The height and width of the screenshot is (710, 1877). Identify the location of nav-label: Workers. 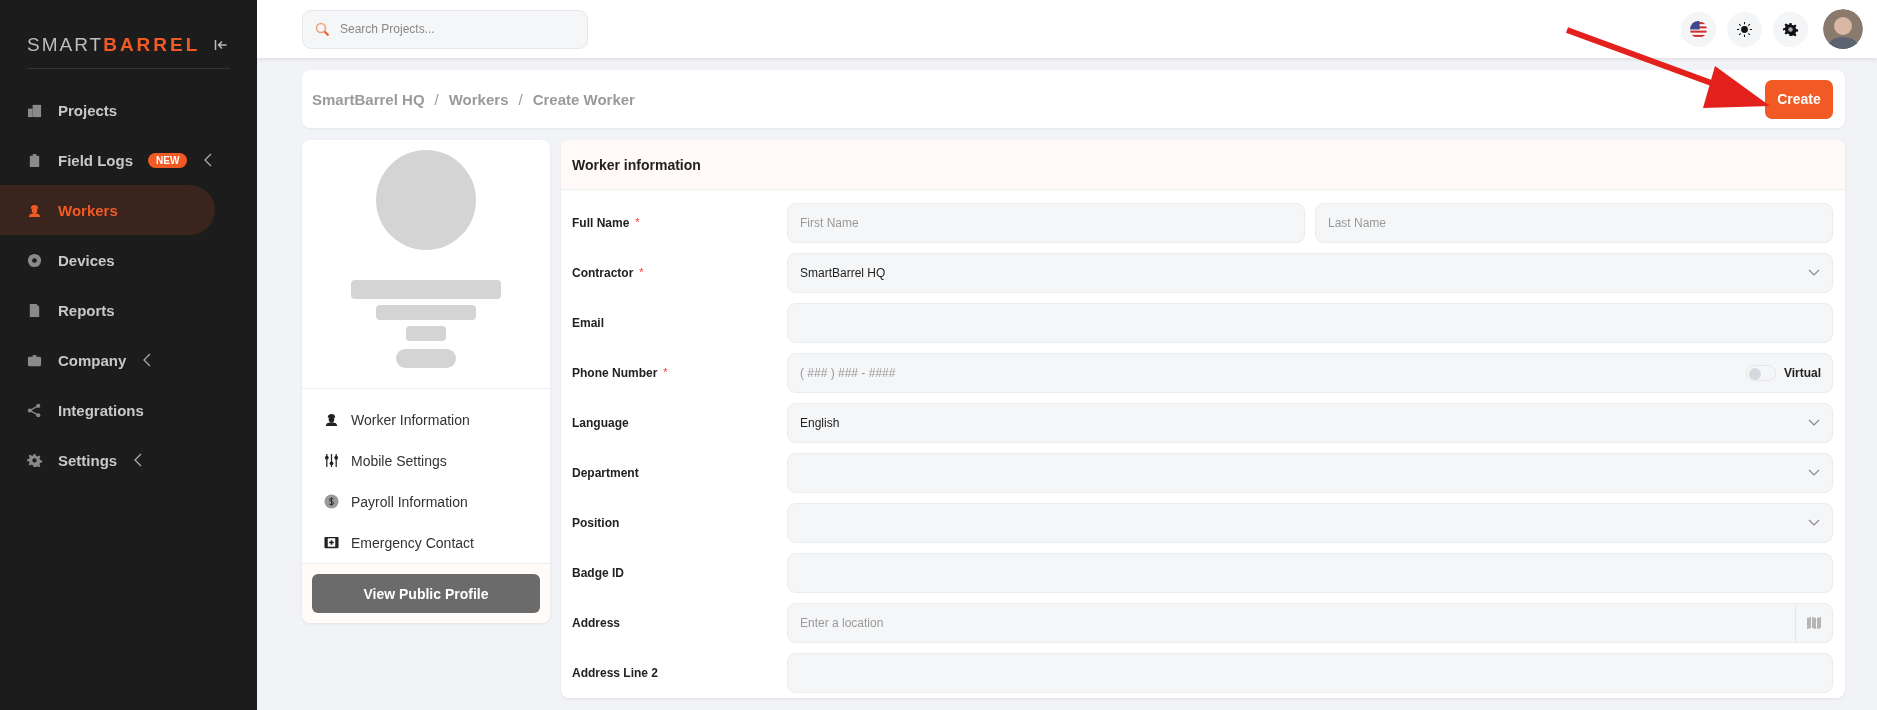
(88, 210).